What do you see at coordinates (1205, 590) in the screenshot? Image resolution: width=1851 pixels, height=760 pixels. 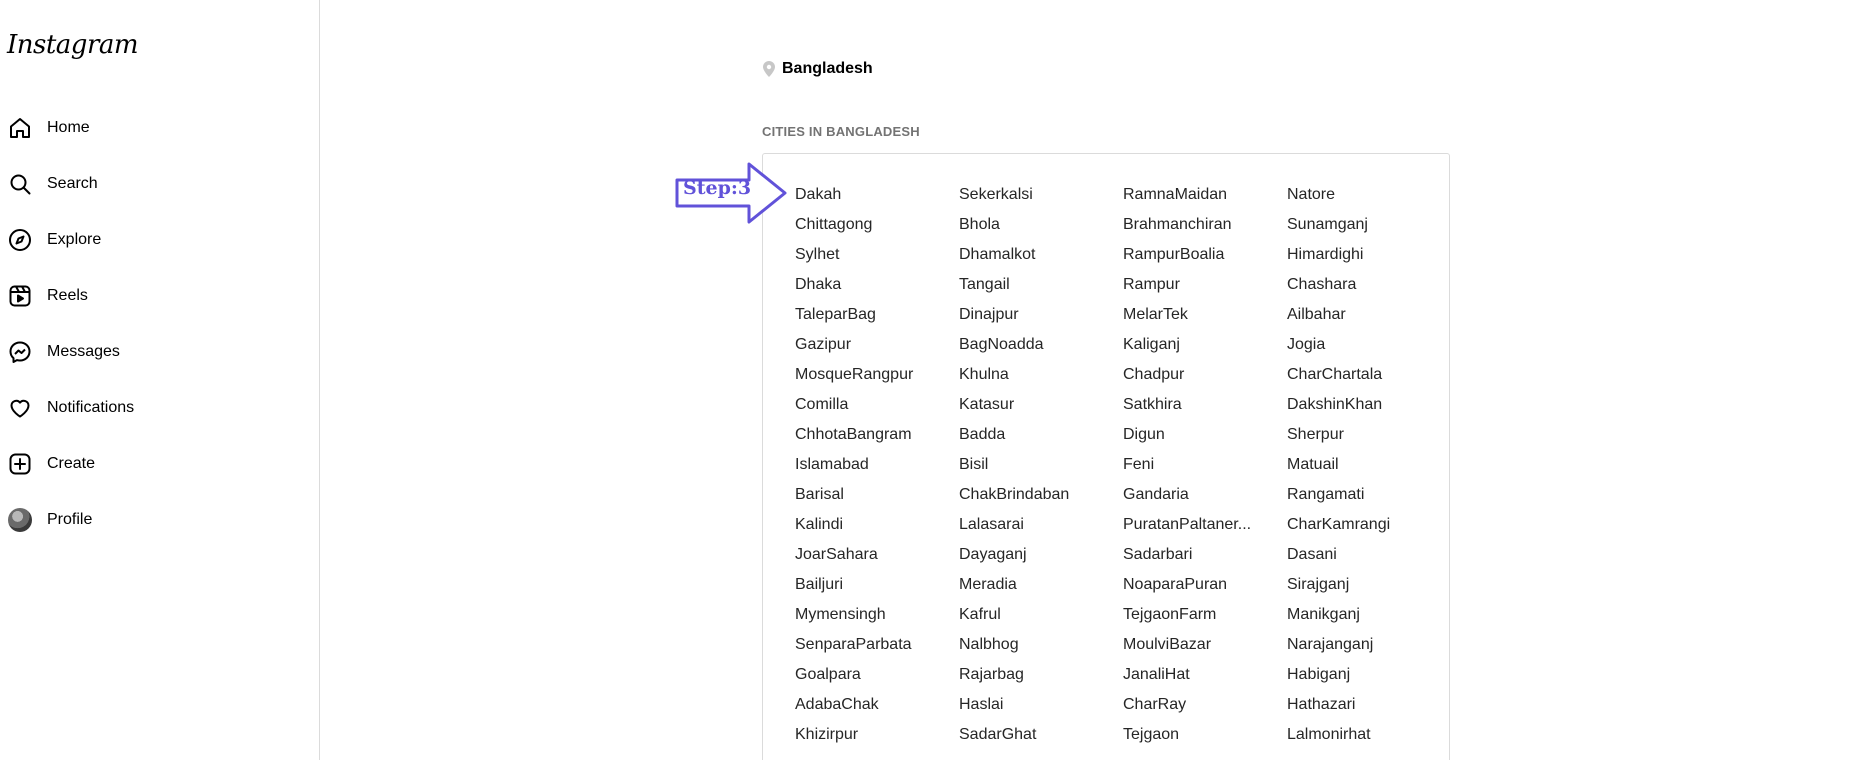 I see `city-link: NoaparaPuran` at bounding box center [1205, 590].